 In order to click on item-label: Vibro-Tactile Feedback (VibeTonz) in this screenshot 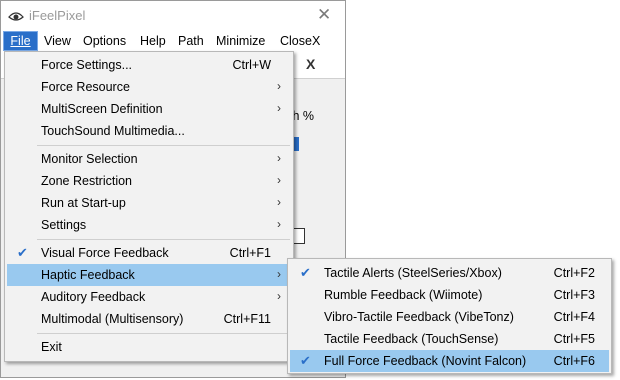, I will do `click(419, 317)`.